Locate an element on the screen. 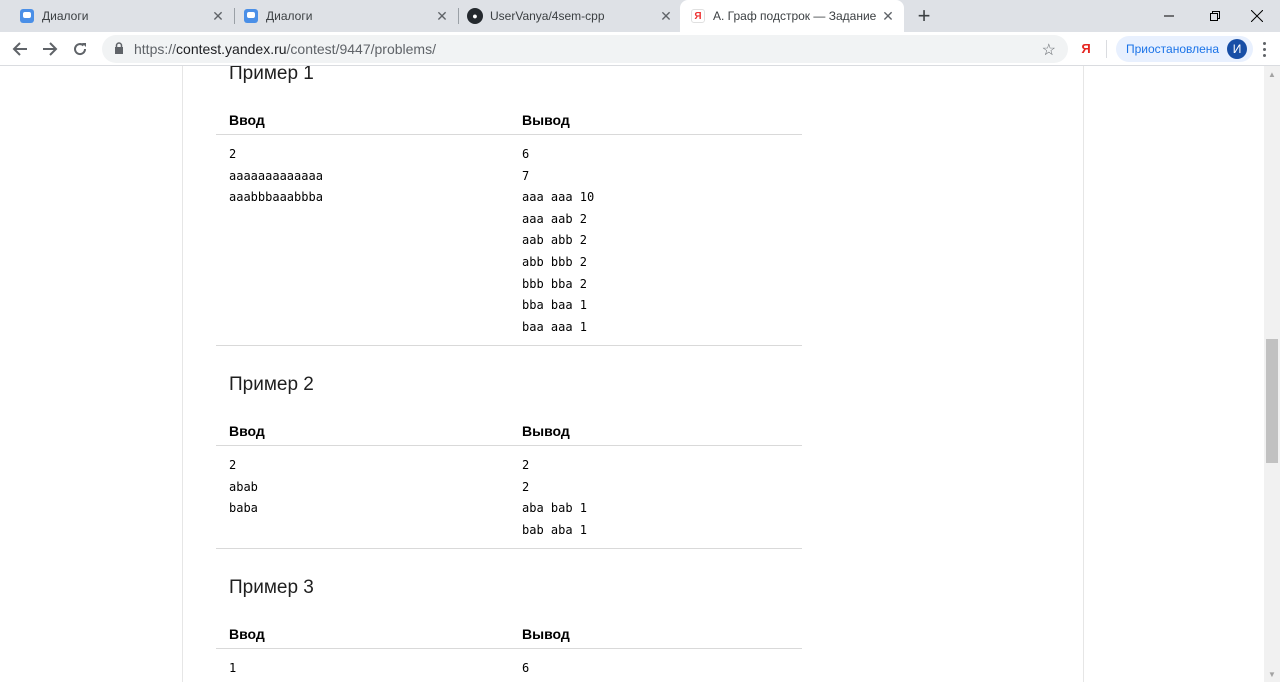  input-line: aaaaaaaaaaaaa is located at coordinates (276, 175).